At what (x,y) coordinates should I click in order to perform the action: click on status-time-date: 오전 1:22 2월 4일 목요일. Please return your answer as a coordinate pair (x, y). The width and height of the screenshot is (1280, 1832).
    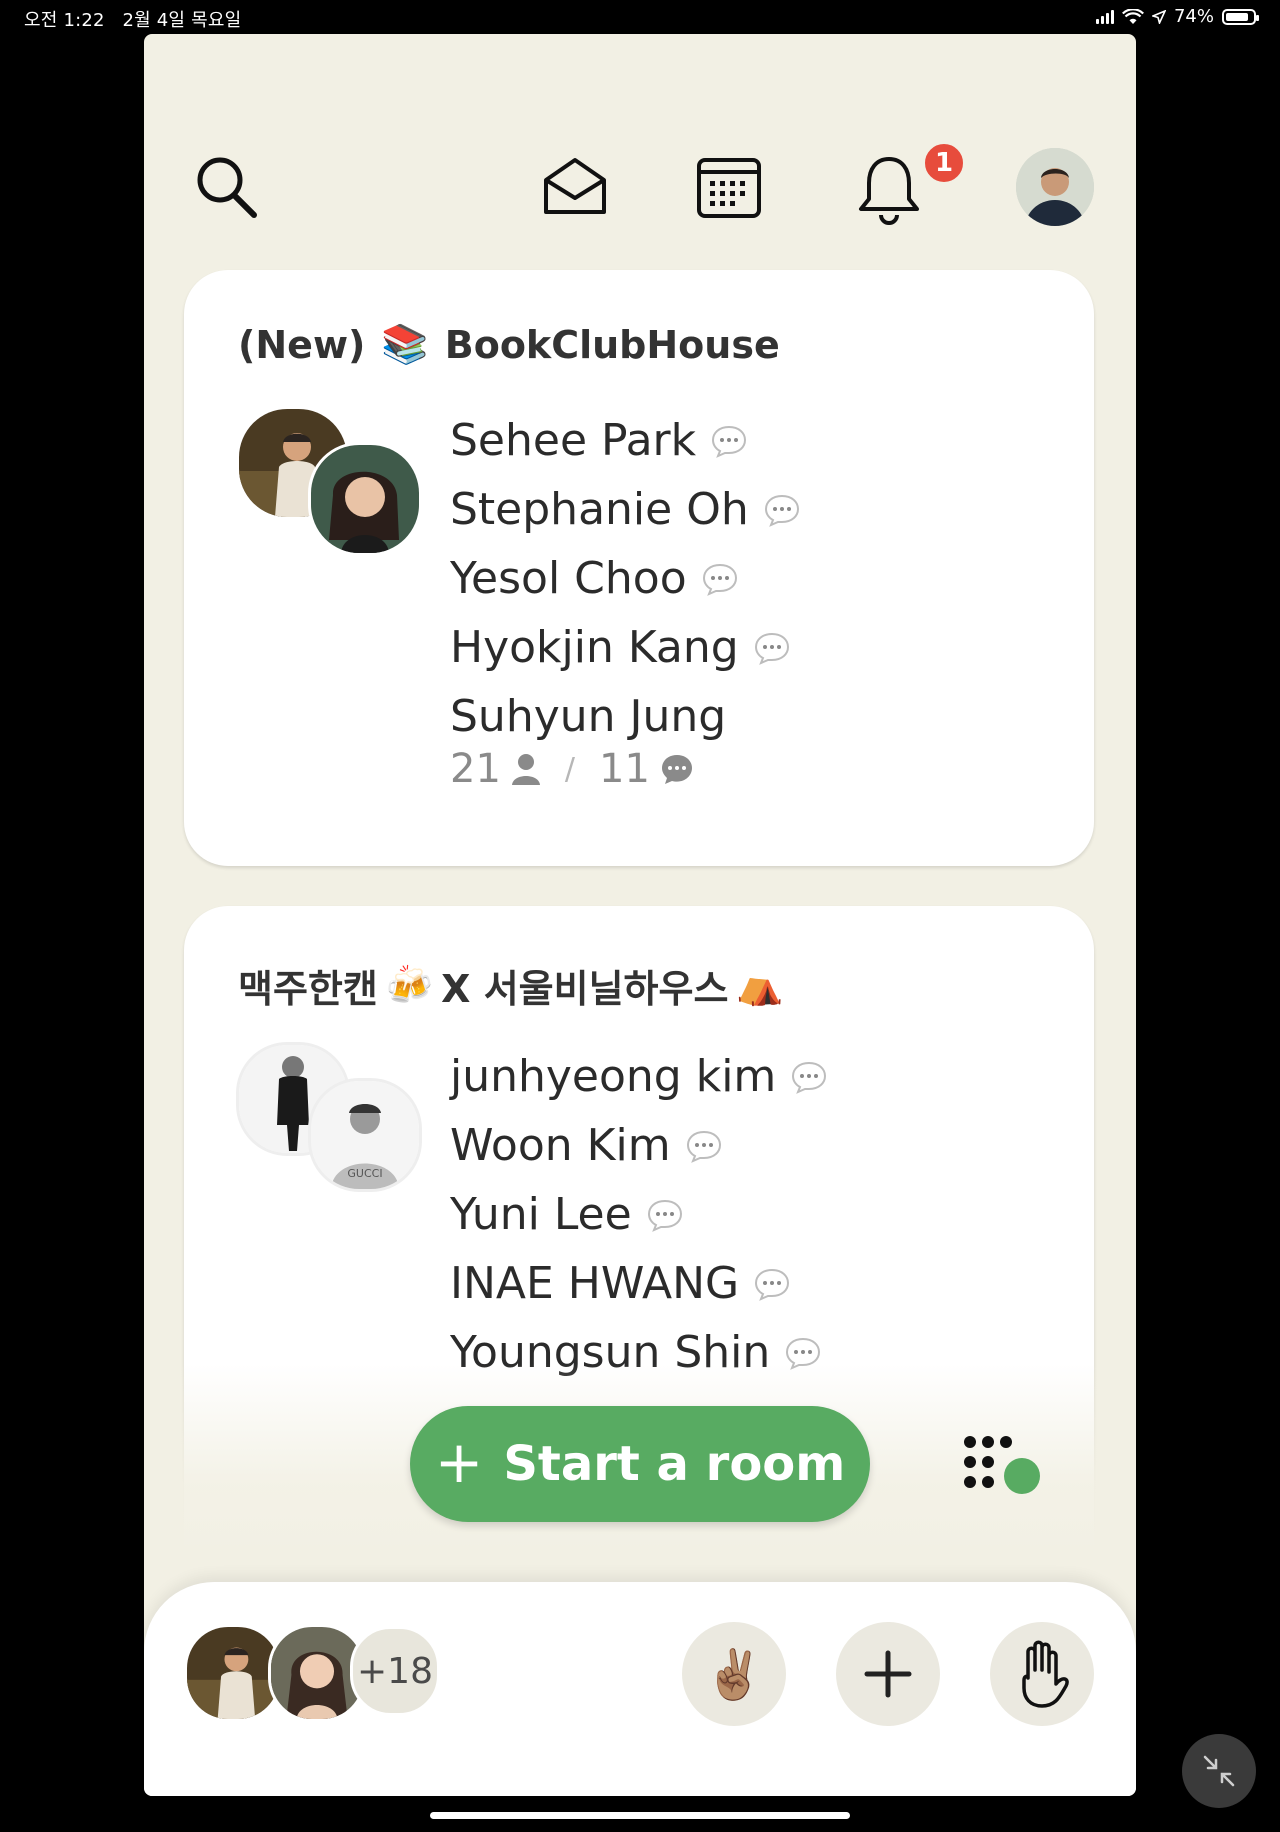
    Looking at the image, I should click on (132, 19).